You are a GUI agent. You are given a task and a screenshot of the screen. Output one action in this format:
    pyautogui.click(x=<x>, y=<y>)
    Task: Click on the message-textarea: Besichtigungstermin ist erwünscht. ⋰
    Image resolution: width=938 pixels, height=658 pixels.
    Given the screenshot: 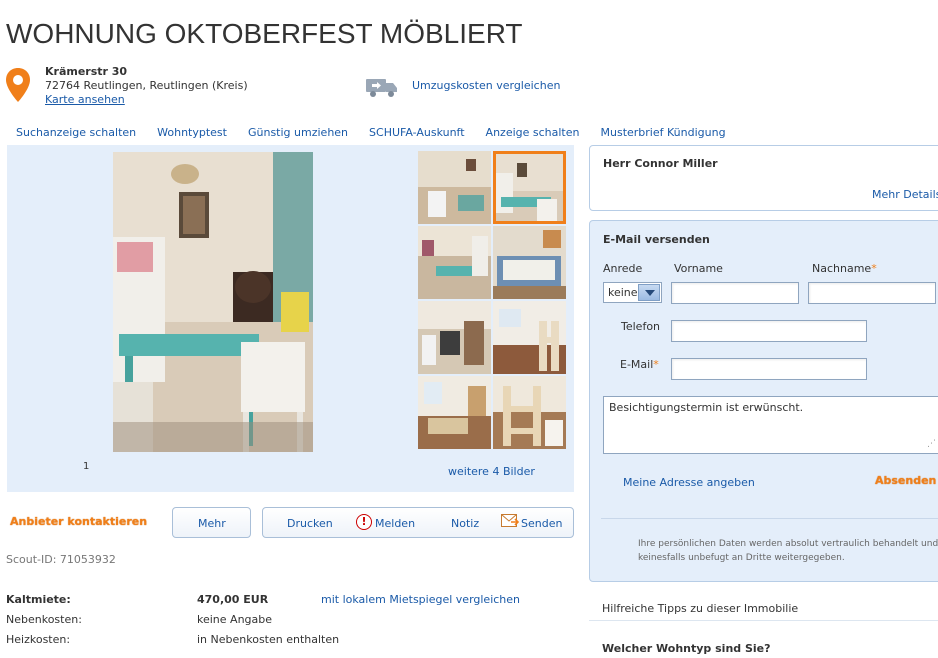 What is the action you would take?
    pyautogui.click(x=770, y=425)
    